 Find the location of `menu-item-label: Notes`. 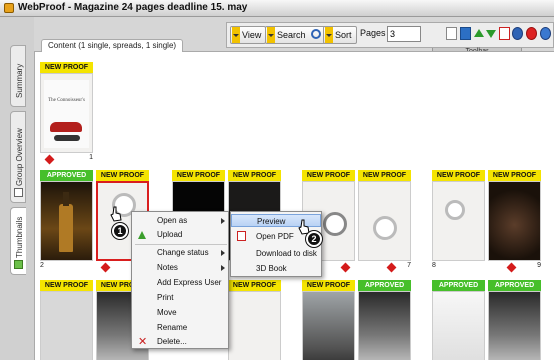

menu-item-label: Notes is located at coordinates (167, 267).